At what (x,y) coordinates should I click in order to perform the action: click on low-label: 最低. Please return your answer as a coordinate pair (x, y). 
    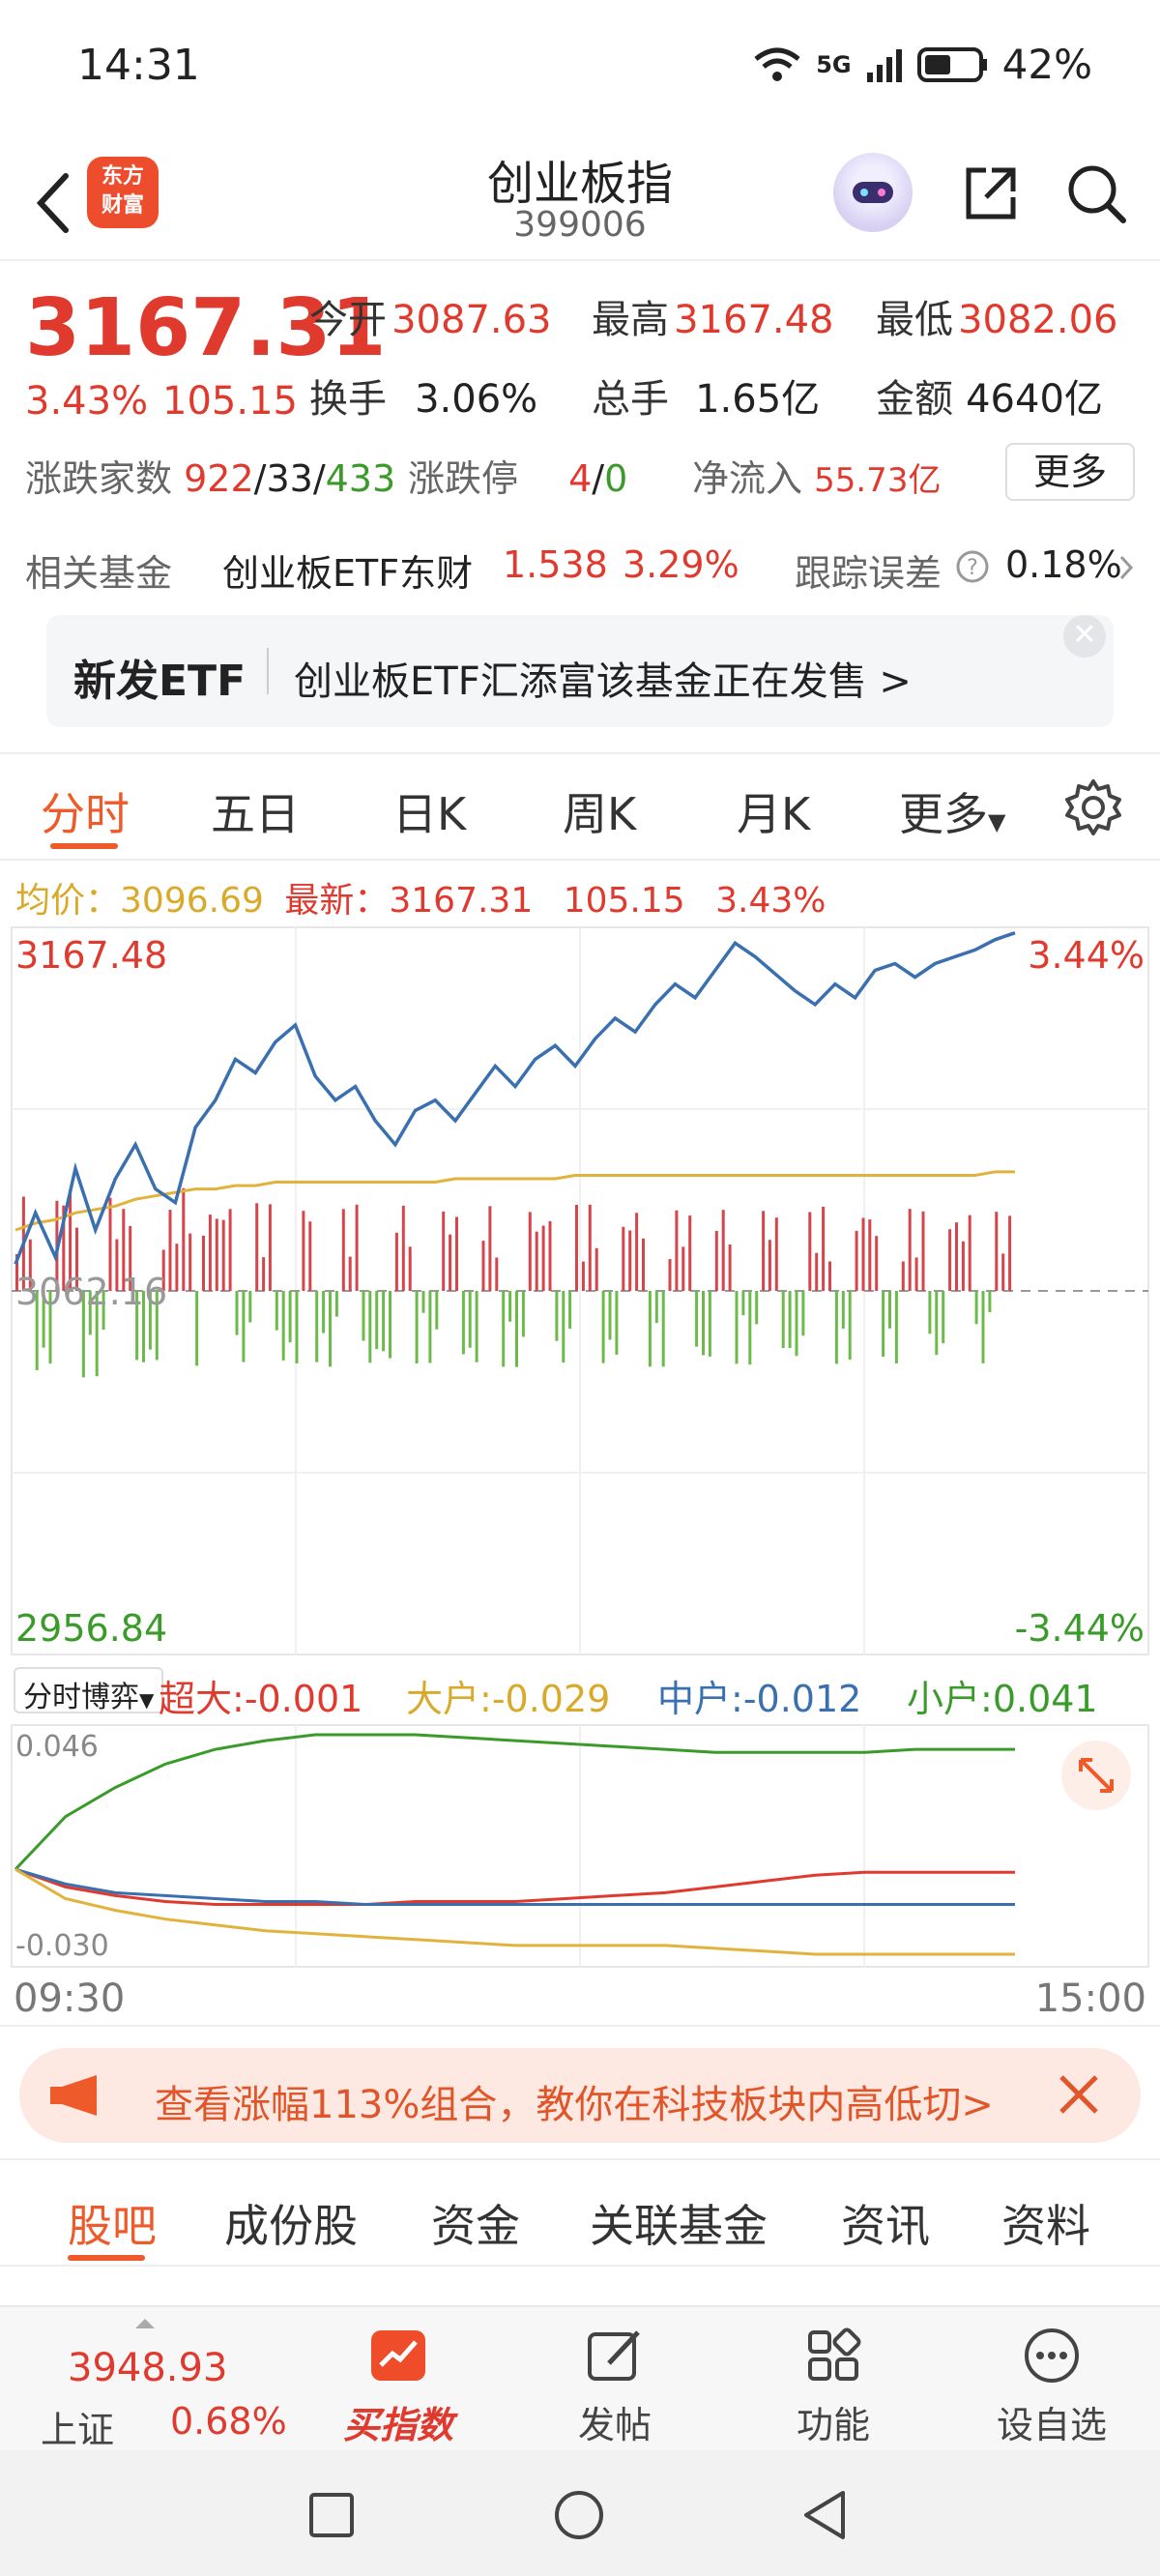
    Looking at the image, I should click on (914, 320).